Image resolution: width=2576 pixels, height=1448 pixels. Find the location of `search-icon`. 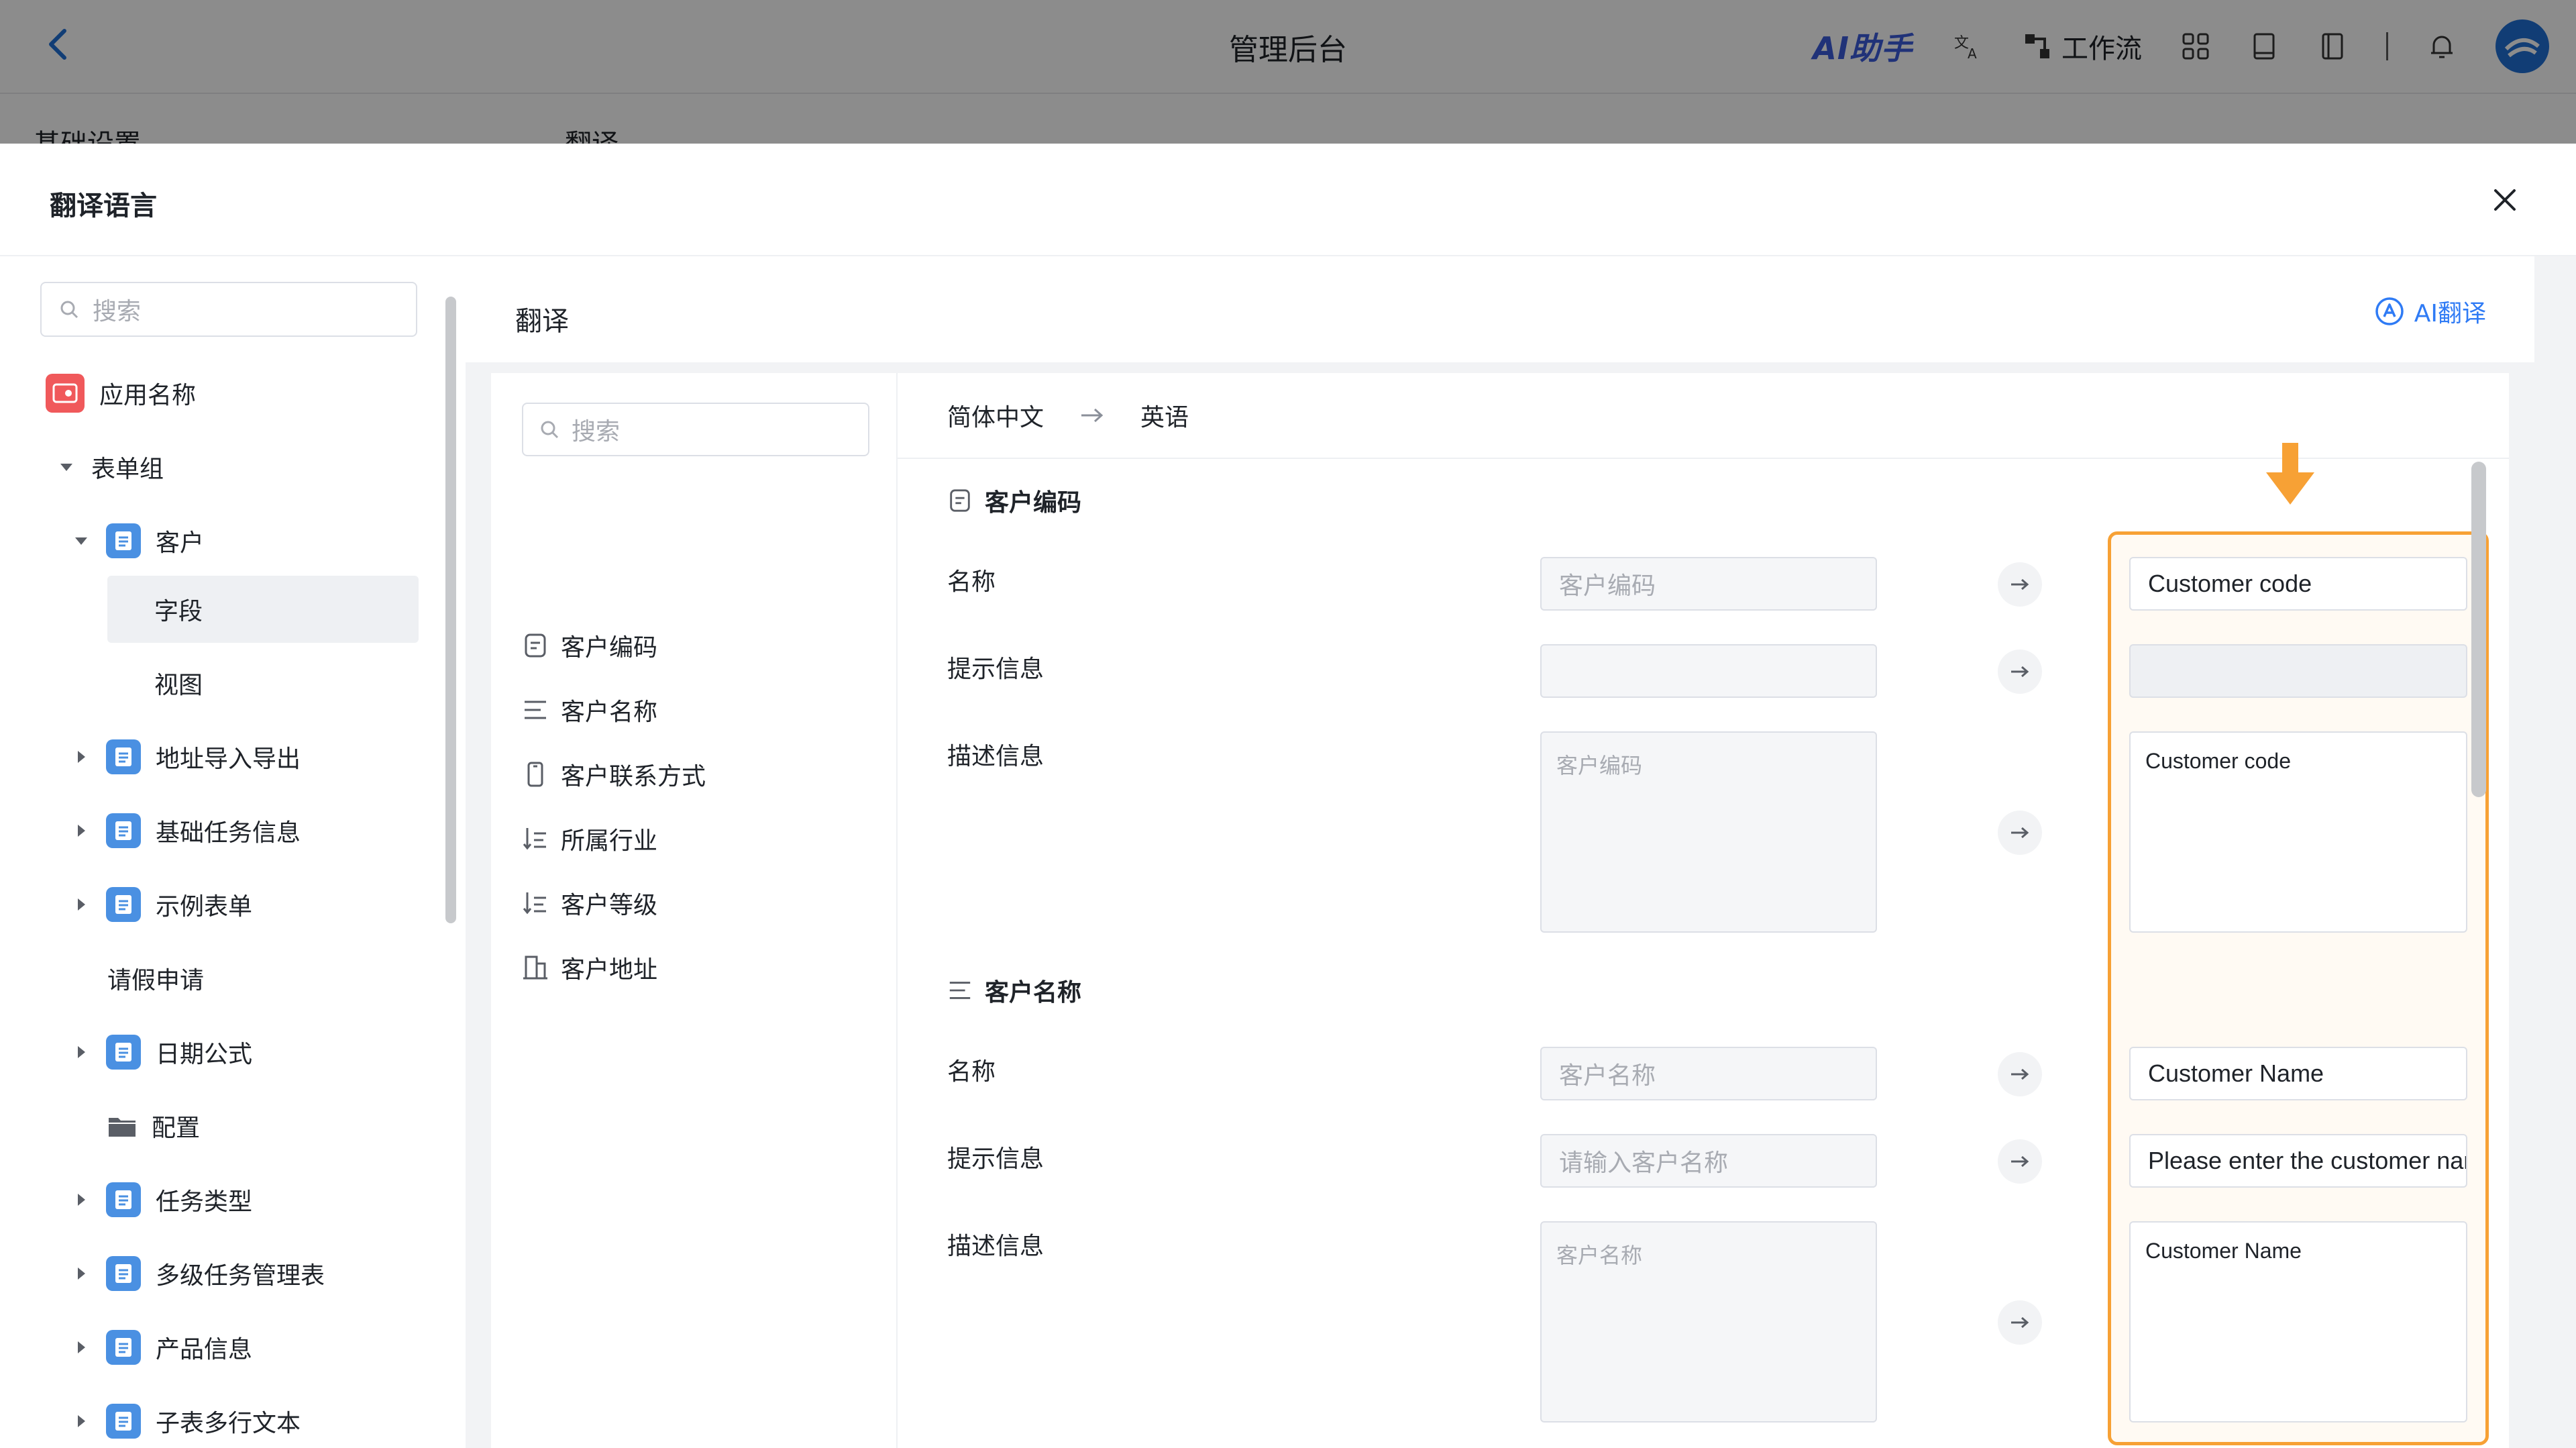

search-icon is located at coordinates (550, 430).